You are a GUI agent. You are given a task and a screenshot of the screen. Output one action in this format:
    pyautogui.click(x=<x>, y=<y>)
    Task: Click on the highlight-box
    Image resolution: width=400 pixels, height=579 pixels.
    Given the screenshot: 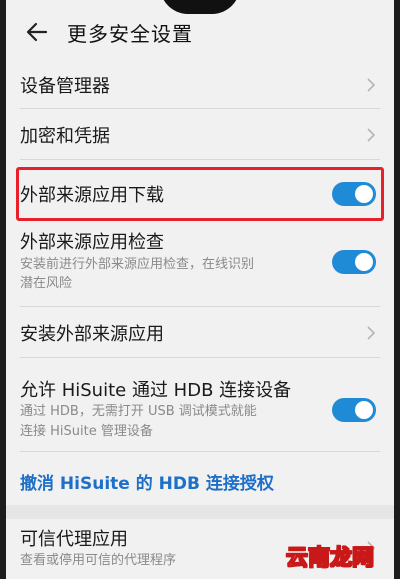 What is the action you would take?
    pyautogui.click(x=200, y=194)
    